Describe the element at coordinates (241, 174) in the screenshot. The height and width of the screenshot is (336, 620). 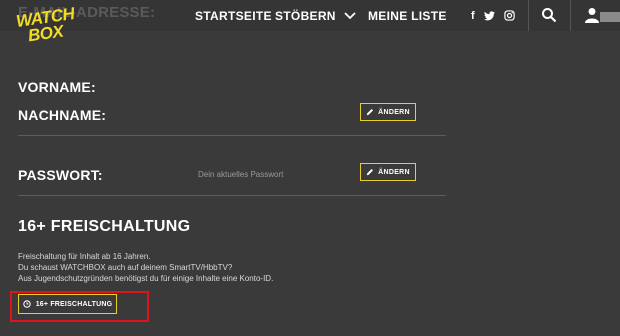
I see `password-hint: Dein aktuelles Passwort` at that location.